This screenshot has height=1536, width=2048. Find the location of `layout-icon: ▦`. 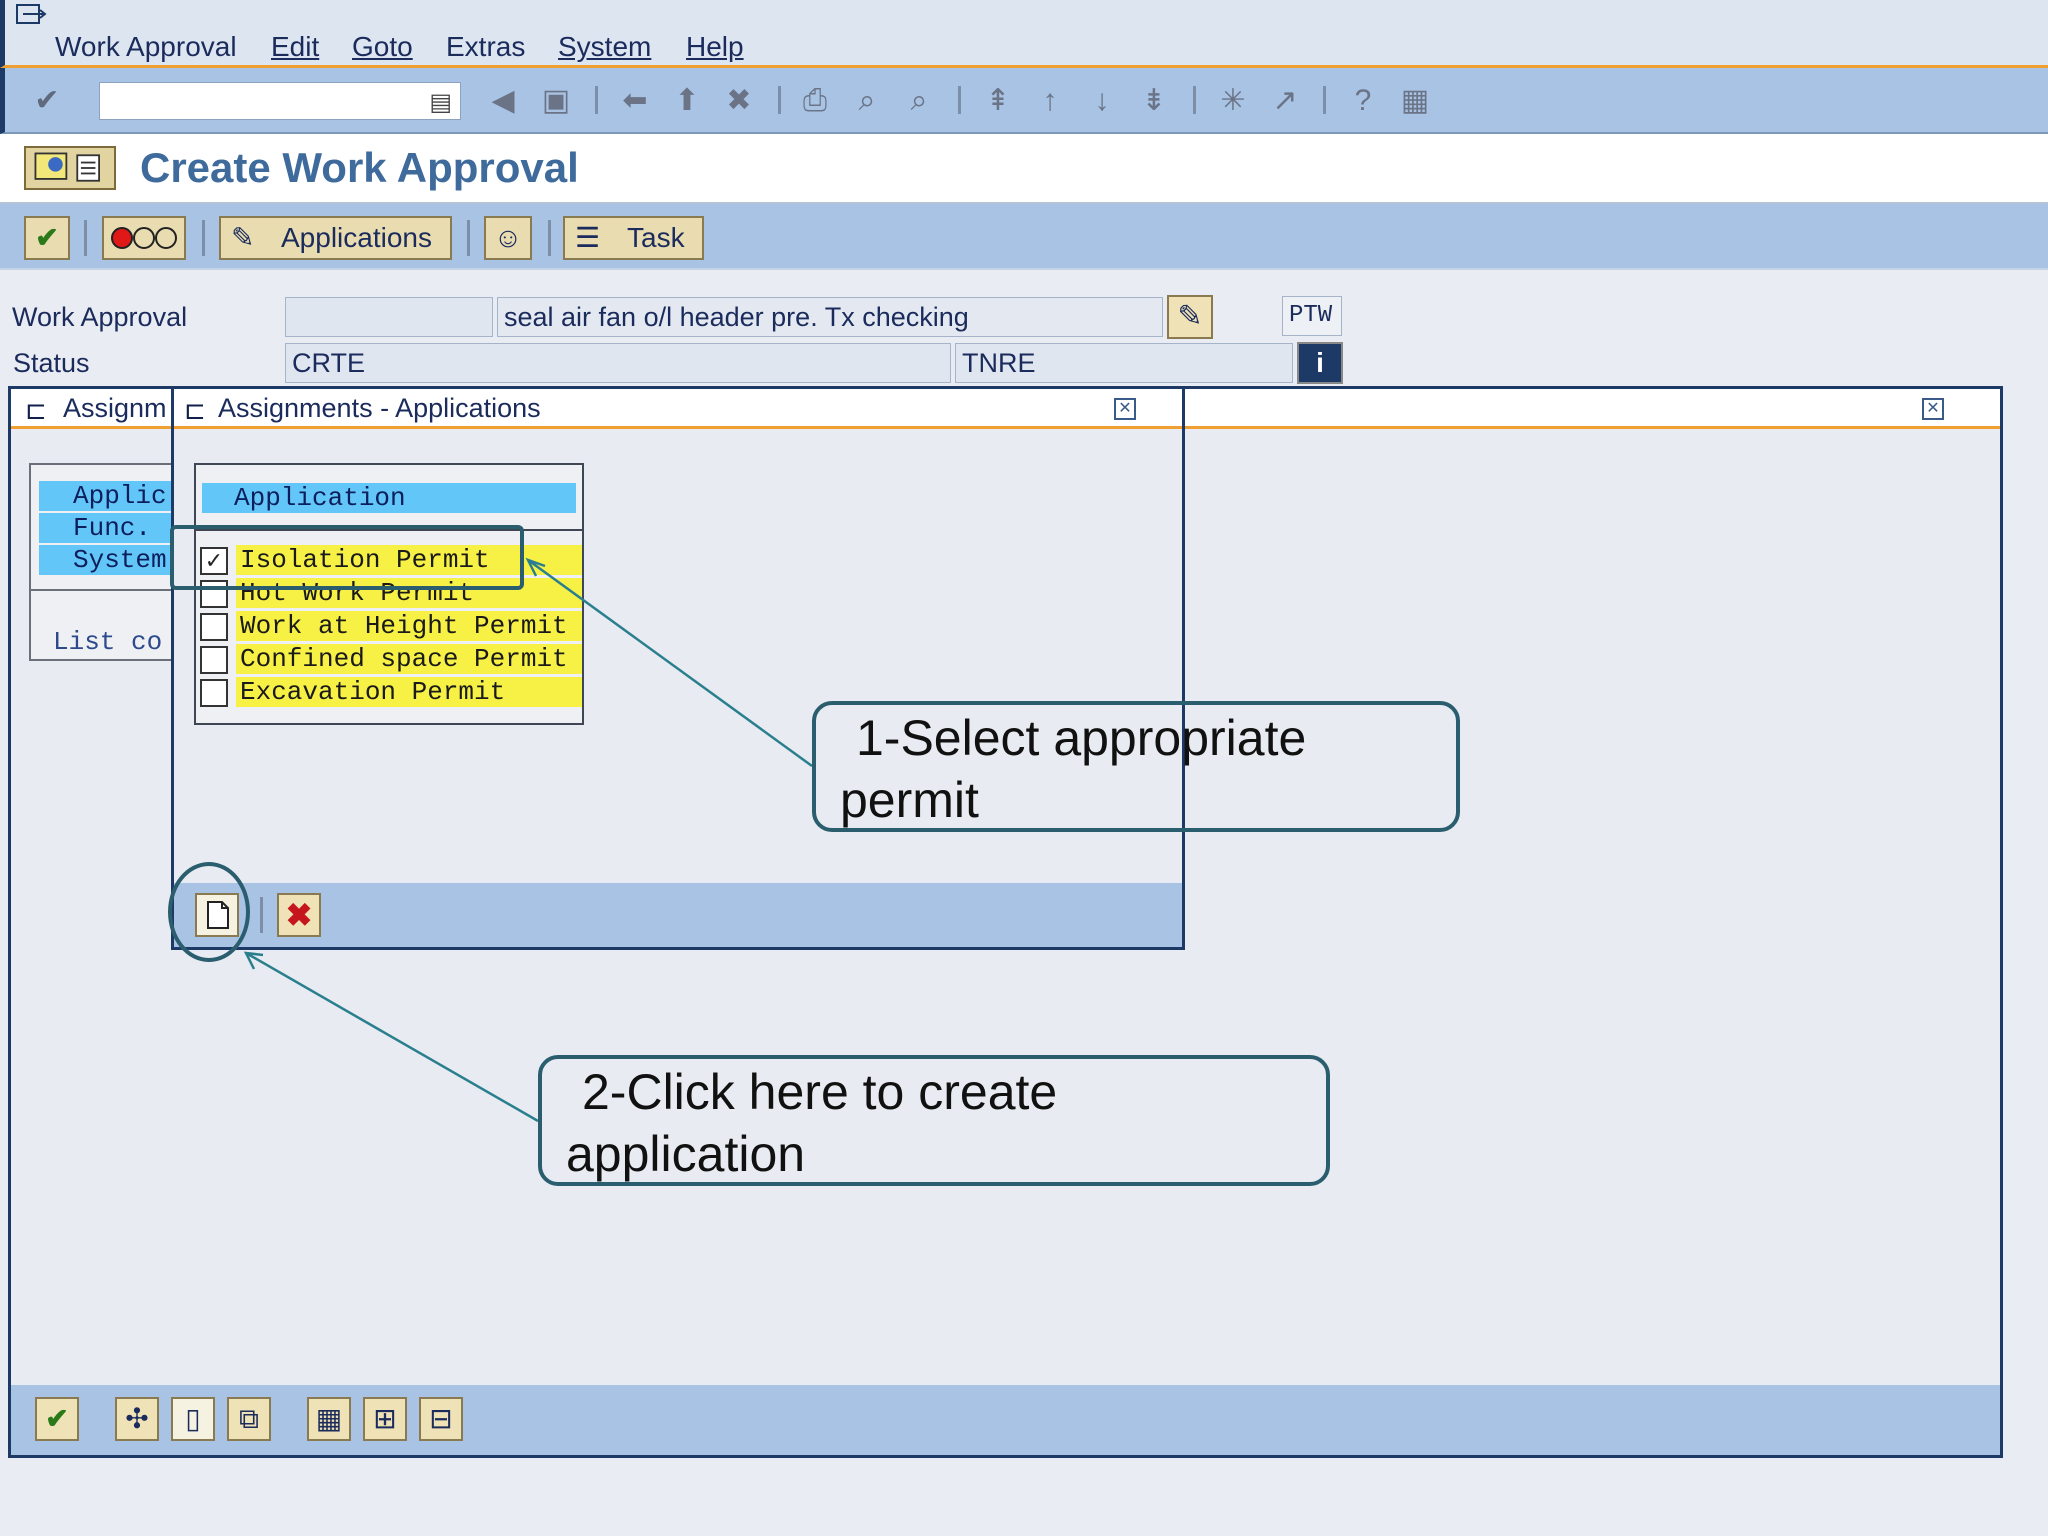

layout-icon: ▦ is located at coordinates (1415, 101).